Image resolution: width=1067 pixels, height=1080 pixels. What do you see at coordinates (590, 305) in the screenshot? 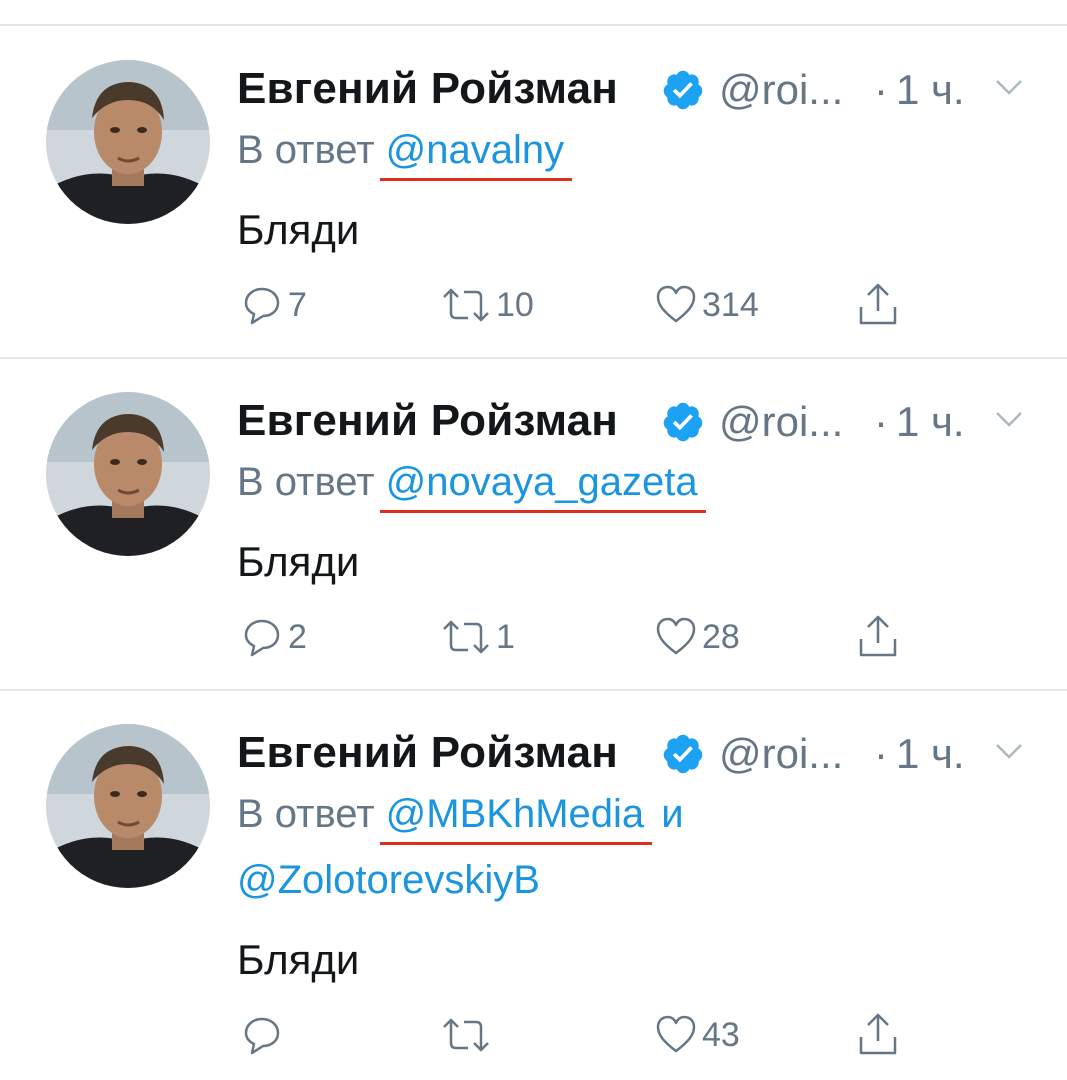
I see `tweet-actions: 7 10 314` at bounding box center [590, 305].